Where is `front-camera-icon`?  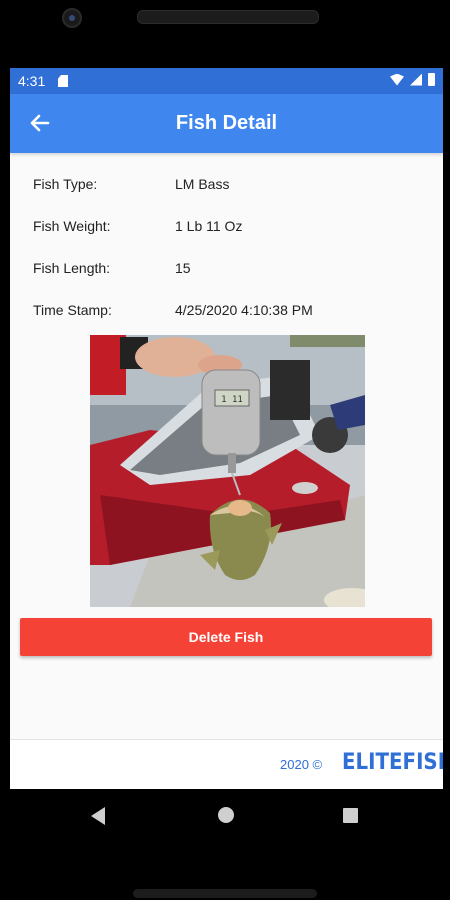 front-camera-icon is located at coordinates (72, 18).